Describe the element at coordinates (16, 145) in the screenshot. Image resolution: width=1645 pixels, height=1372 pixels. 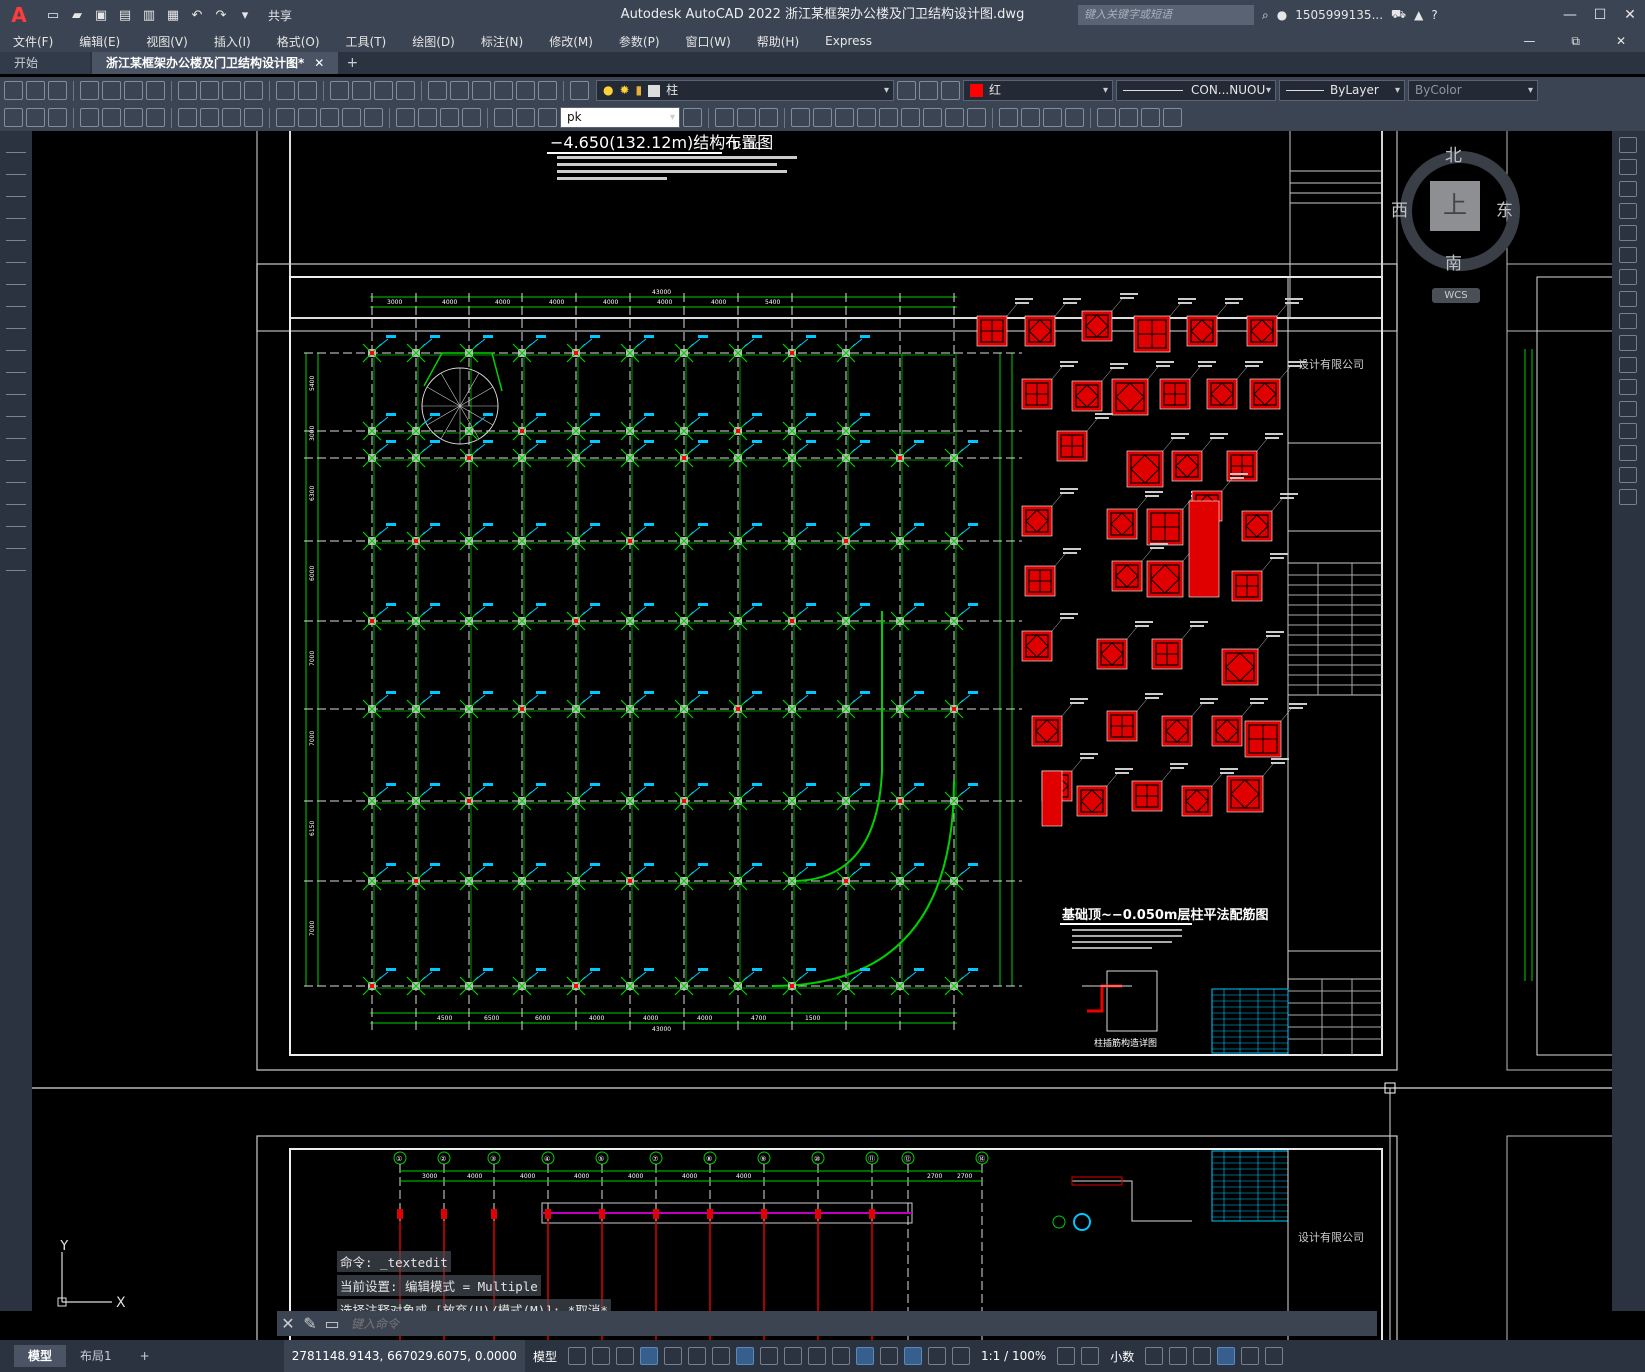
I see `line-icon` at that location.